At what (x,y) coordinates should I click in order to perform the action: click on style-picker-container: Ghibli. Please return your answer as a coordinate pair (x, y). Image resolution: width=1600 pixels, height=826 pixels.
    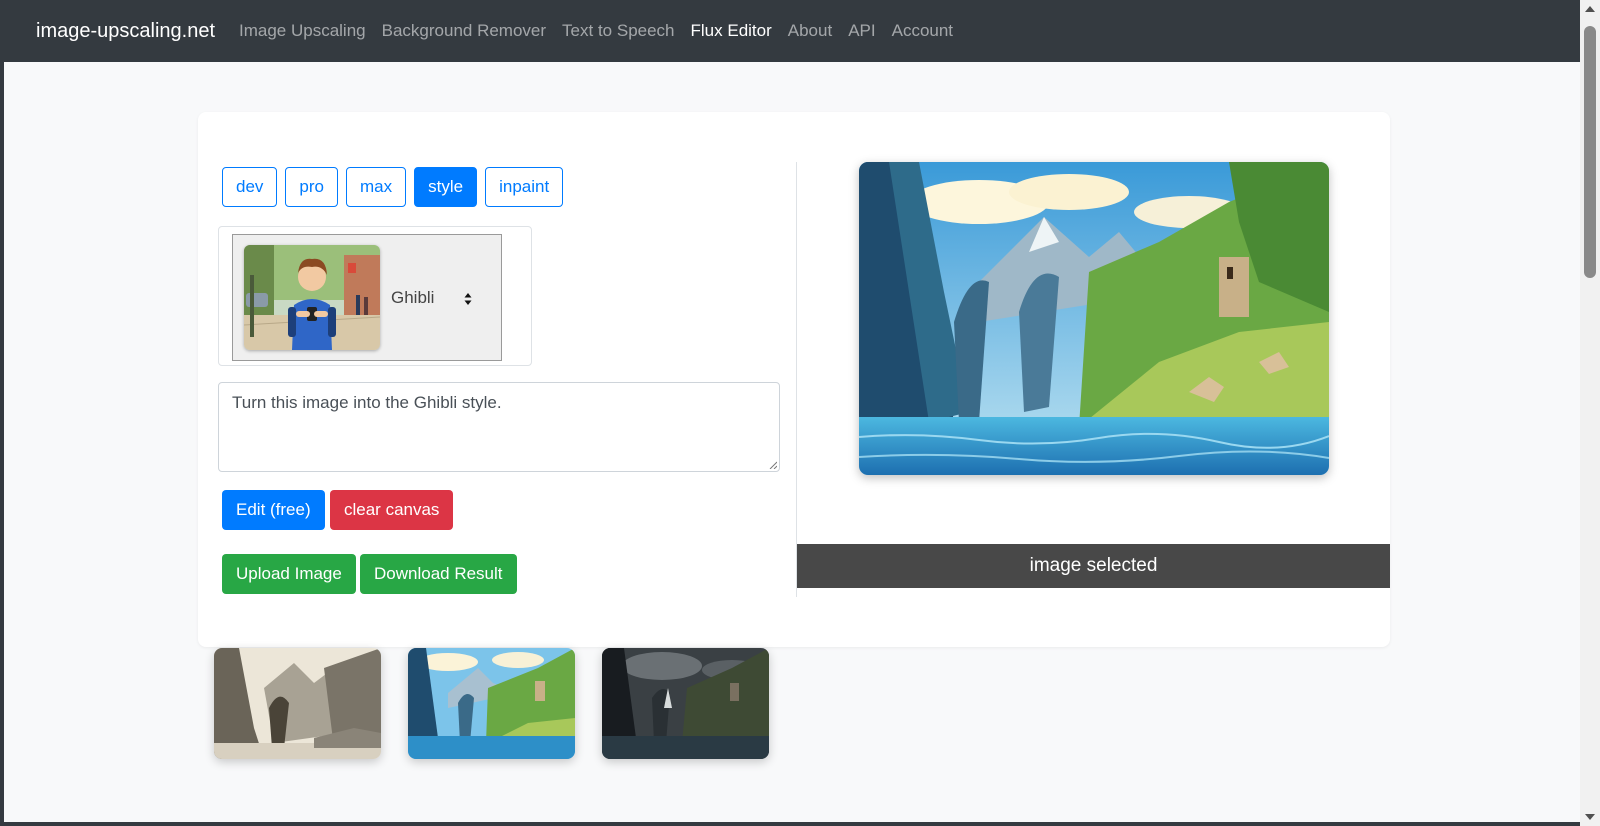
    Looking at the image, I should click on (375, 296).